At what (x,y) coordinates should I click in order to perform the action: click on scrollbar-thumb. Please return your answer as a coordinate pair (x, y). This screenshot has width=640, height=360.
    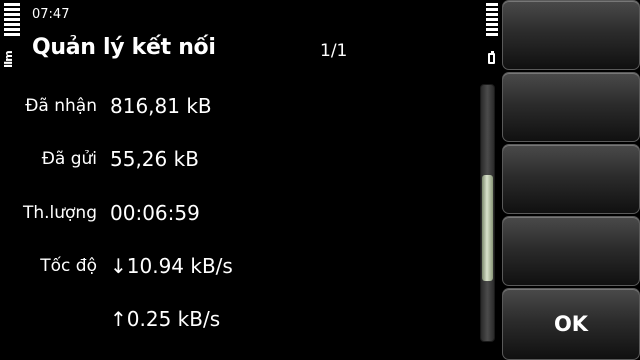
    Looking at the image, I should click on (487, 228).